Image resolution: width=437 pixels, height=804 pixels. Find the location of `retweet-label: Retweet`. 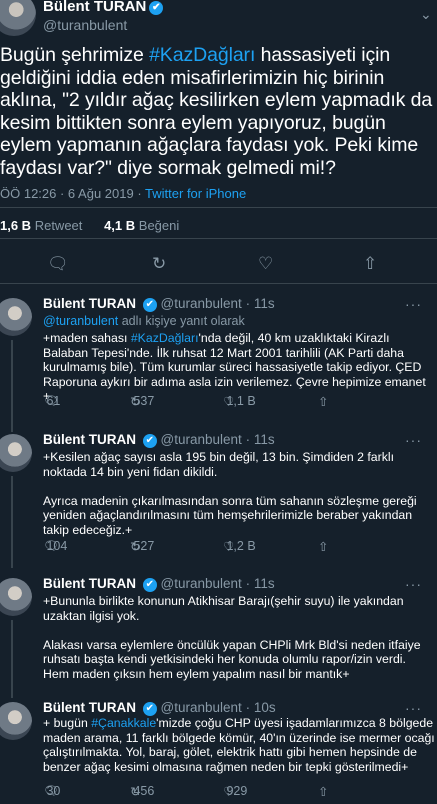

retweet-label: Retweet is located at coordinates (58, 225).